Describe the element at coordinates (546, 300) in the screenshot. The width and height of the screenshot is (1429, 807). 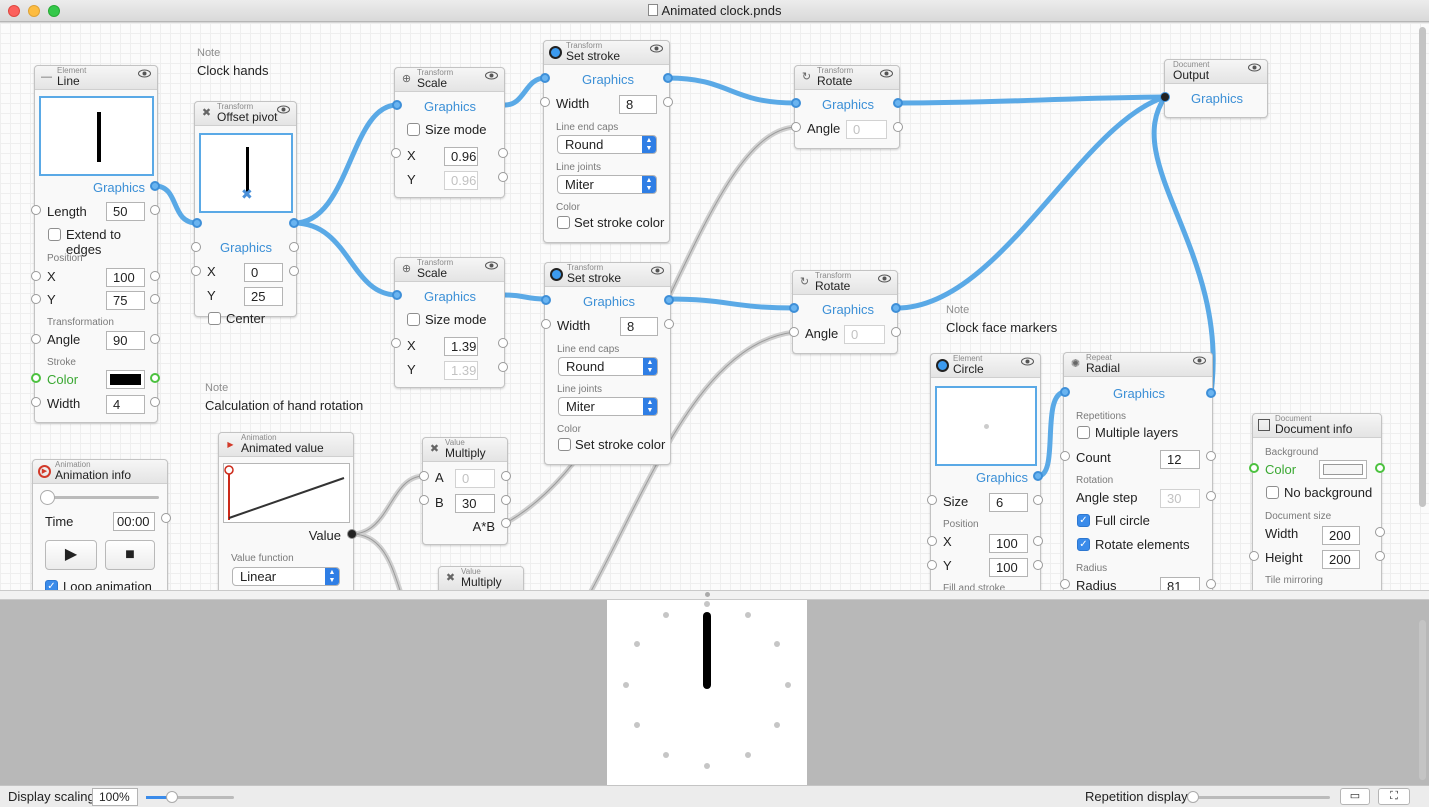
I see `stroke2-in-port` at that location.